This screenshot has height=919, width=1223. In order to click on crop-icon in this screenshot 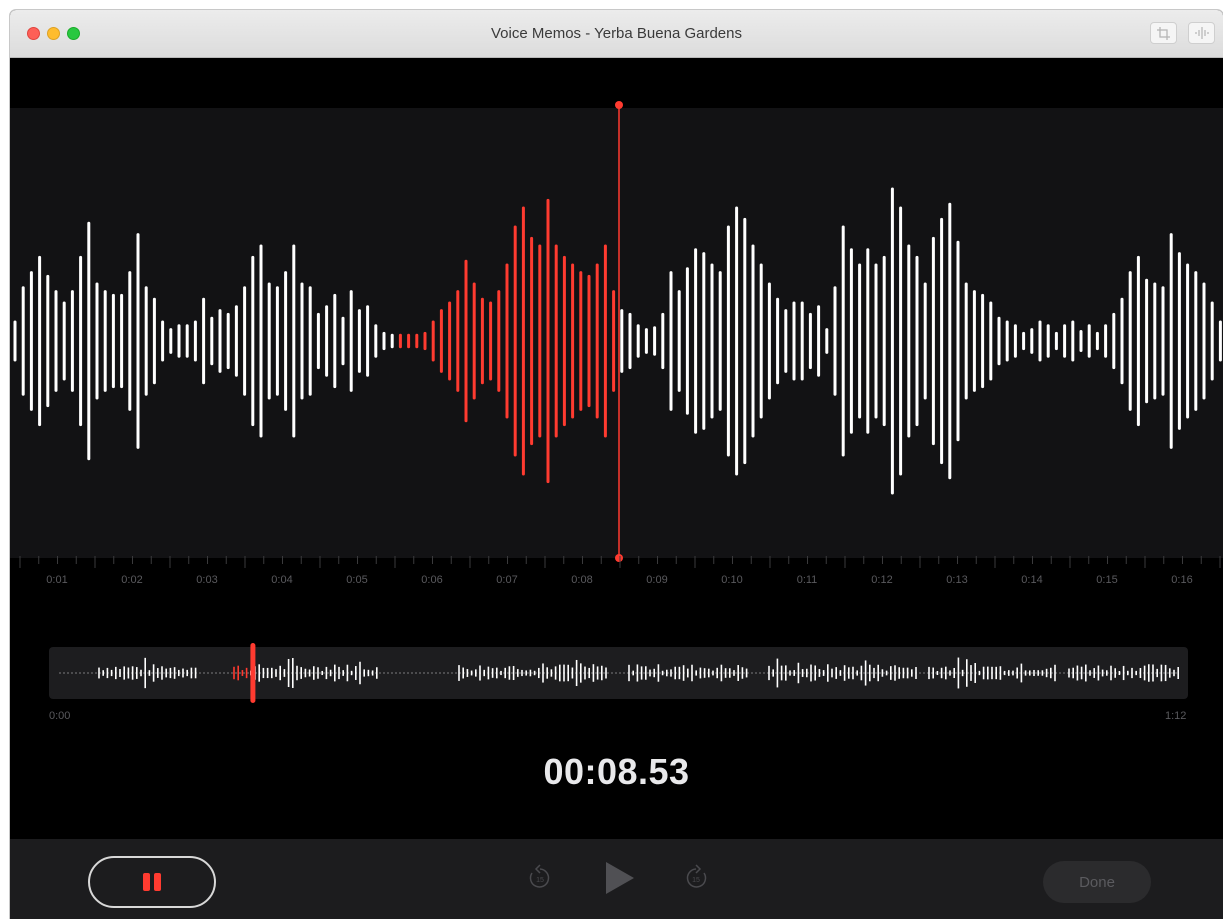, I will do `click(1163, 33)`.